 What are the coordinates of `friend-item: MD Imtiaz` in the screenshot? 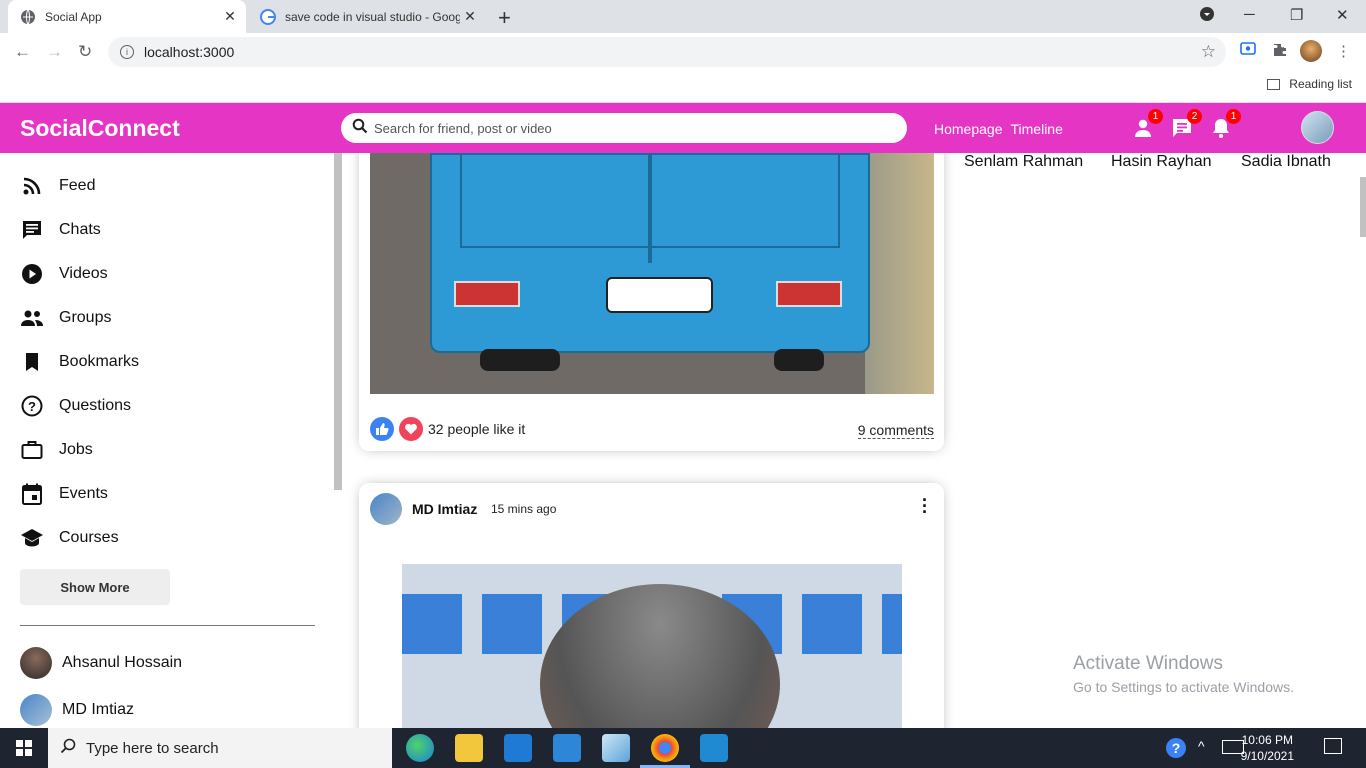 It's located at (77, 710).